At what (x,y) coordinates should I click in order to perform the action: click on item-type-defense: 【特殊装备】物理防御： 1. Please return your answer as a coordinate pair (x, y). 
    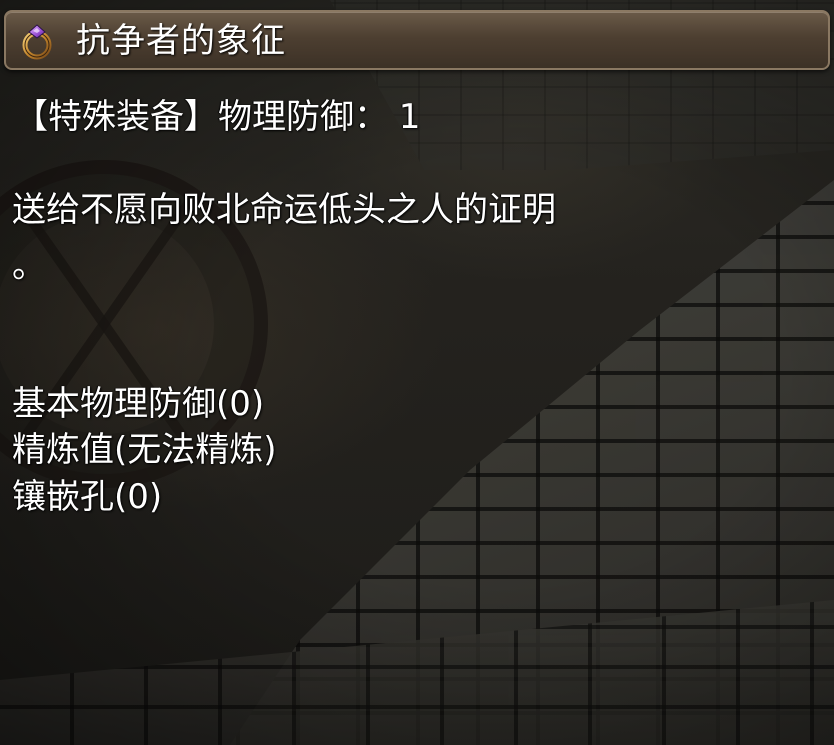
    Looking at the image, I should click on (217, 117).